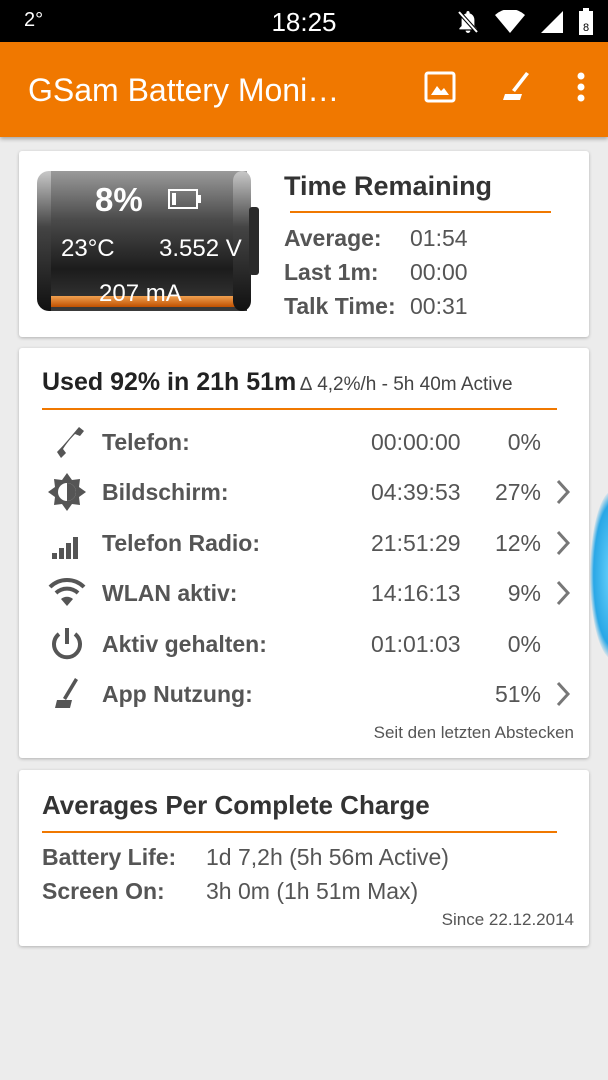 This screenshot has height=1080, width=608. What do you see at coordinates (510, 21) in the screenshot?
I see `wifi-status-icon` at bounding box center [510, 21].